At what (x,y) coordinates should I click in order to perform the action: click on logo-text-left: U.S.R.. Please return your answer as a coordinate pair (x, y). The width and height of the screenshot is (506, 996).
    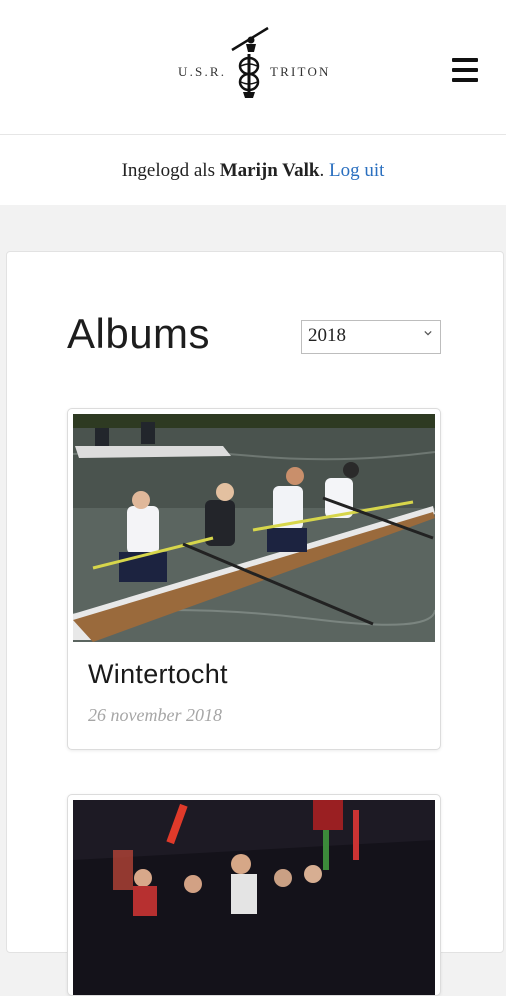
    Looking at the image, I should click on (202, 71).